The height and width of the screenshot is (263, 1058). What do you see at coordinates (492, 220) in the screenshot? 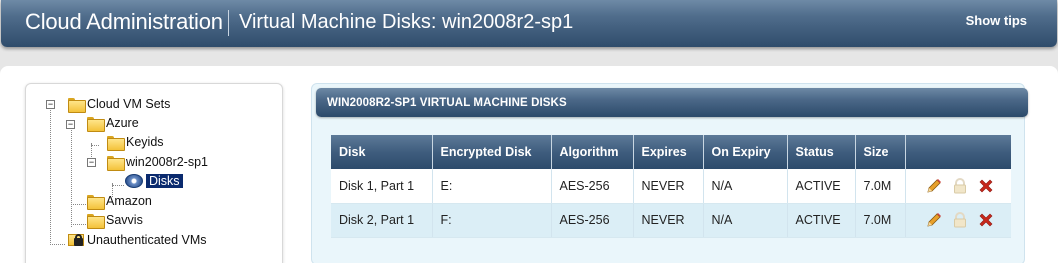
I see `cell-encrypted-disk: F:` at bounding box center [492, 220].